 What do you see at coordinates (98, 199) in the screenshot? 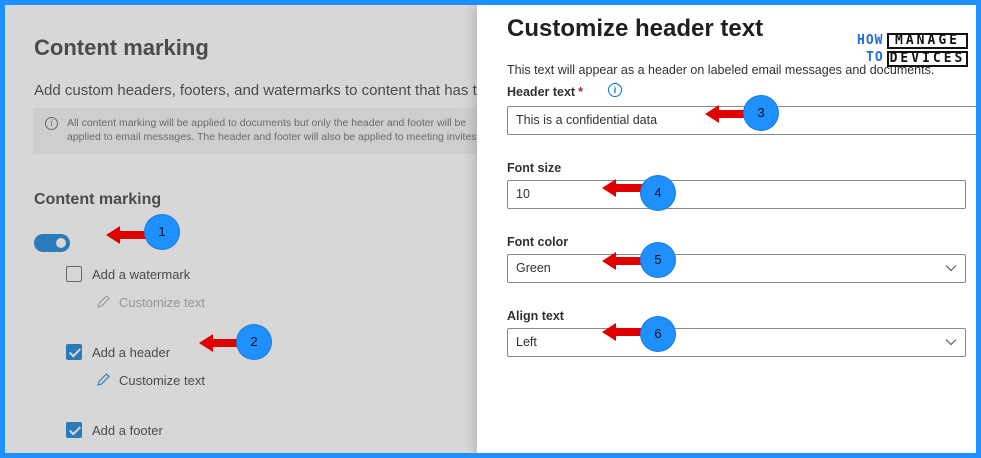
I see `section-title: Content marking` at bounding box center [98, 199].